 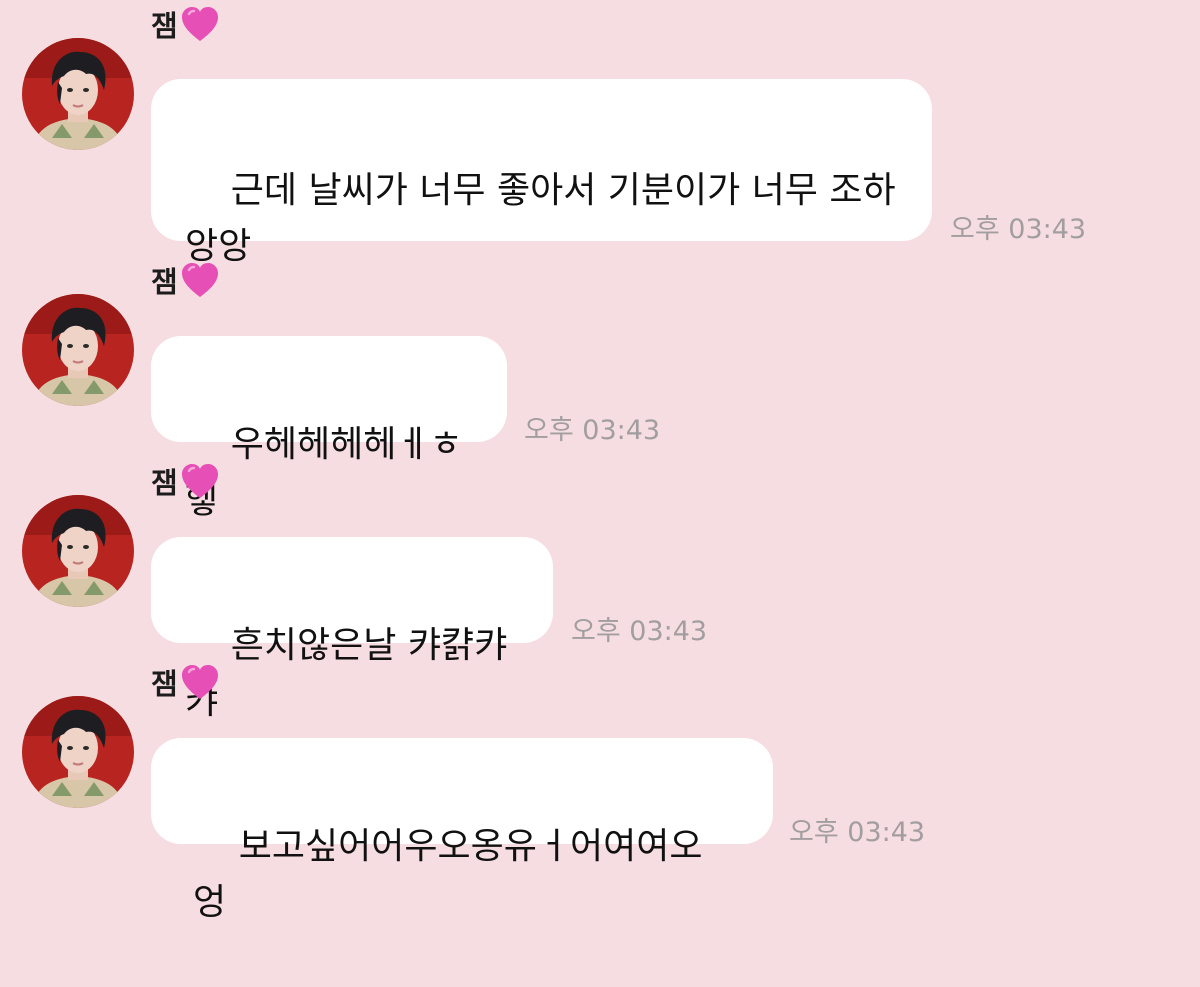 I want to click on message-bubble: 보고싶어어우오옹유ㅓ어여여오엉, so click(x=462, y=830).